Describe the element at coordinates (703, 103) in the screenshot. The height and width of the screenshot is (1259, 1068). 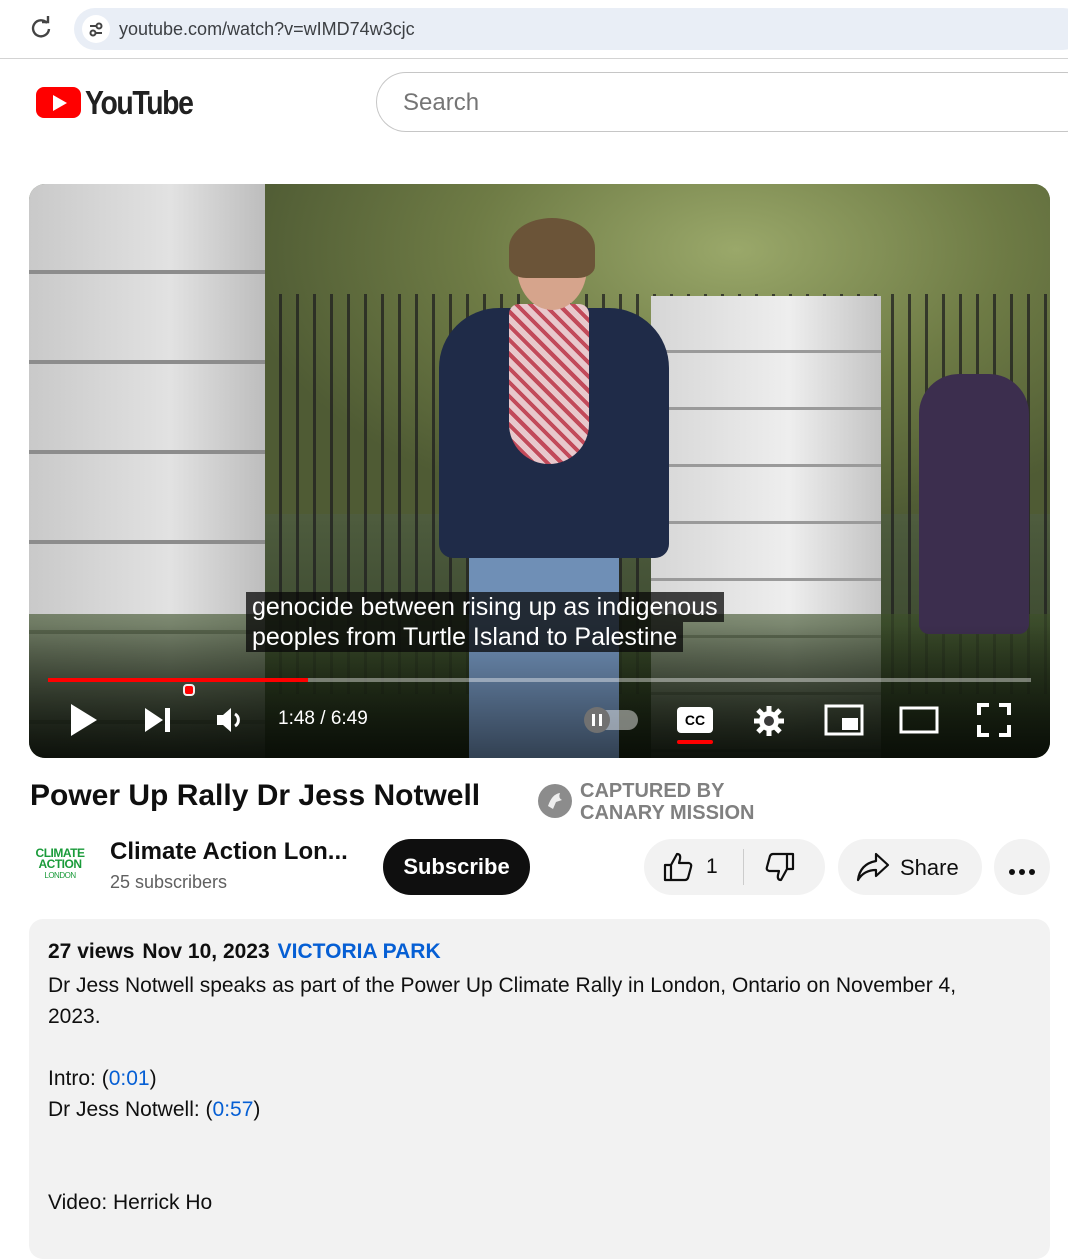
I see `search-input` at that location.